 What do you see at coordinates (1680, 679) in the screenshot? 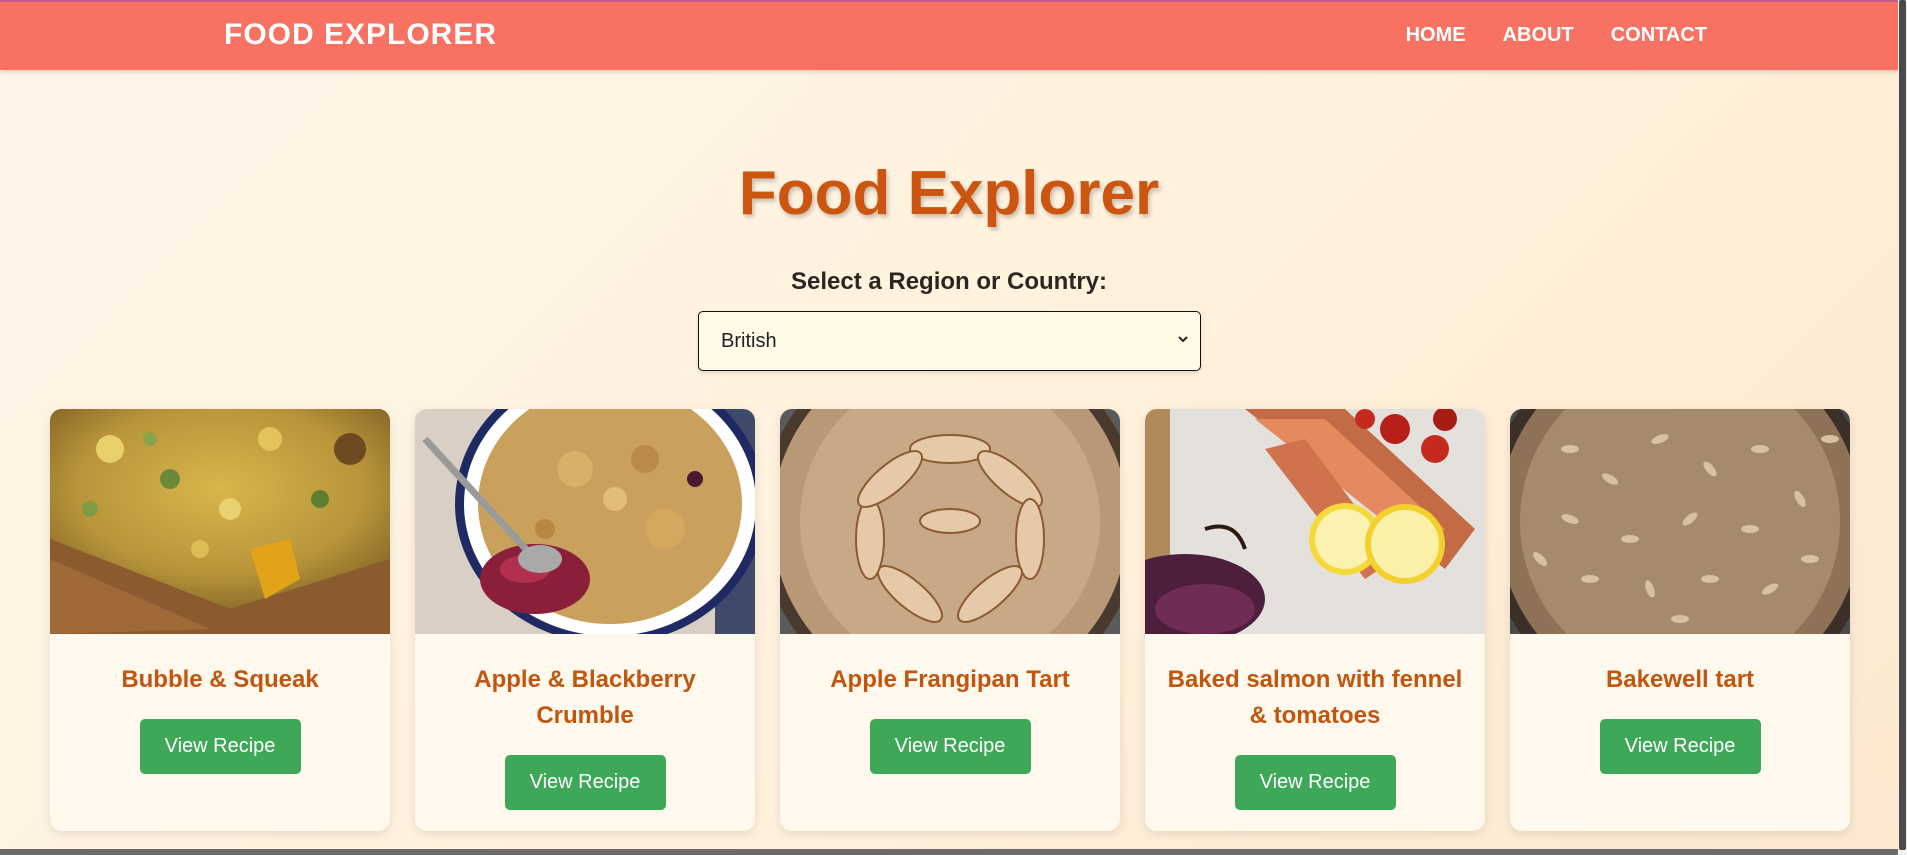
I see `recipe-title: Bakewell tart` at bounding box center [1680, 679].